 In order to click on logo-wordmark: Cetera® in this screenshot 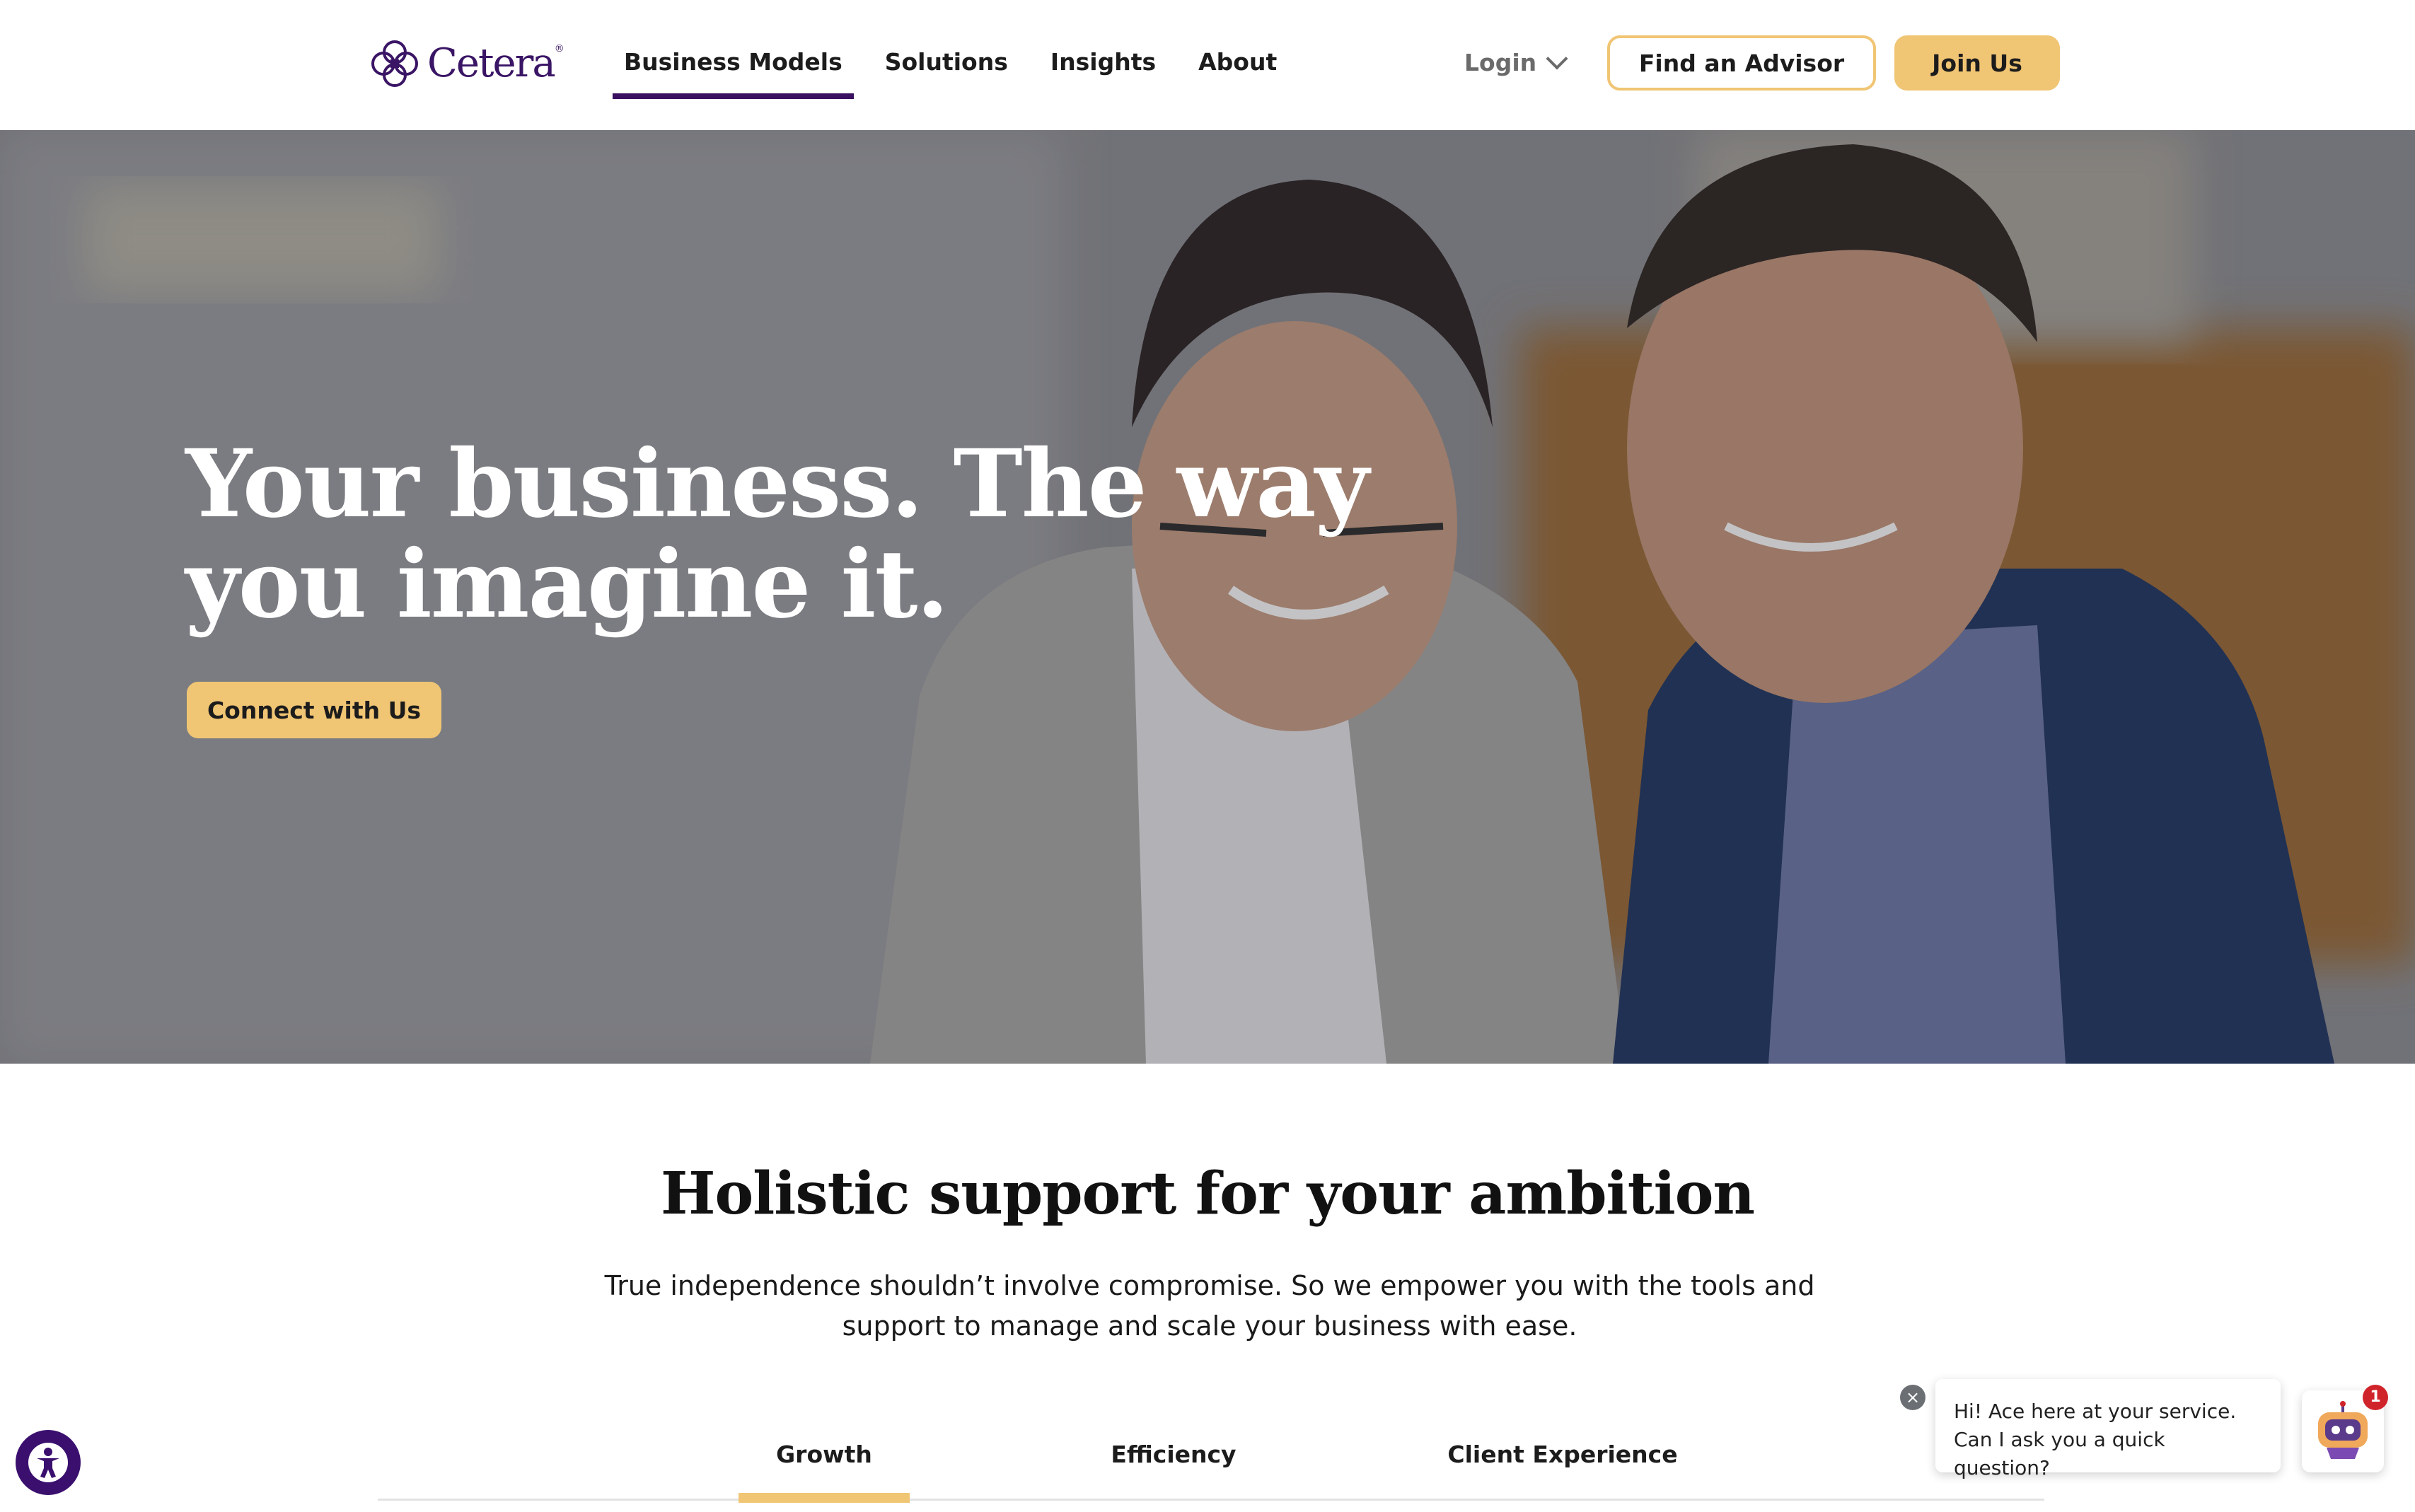, I will do `click(495, 63)`.